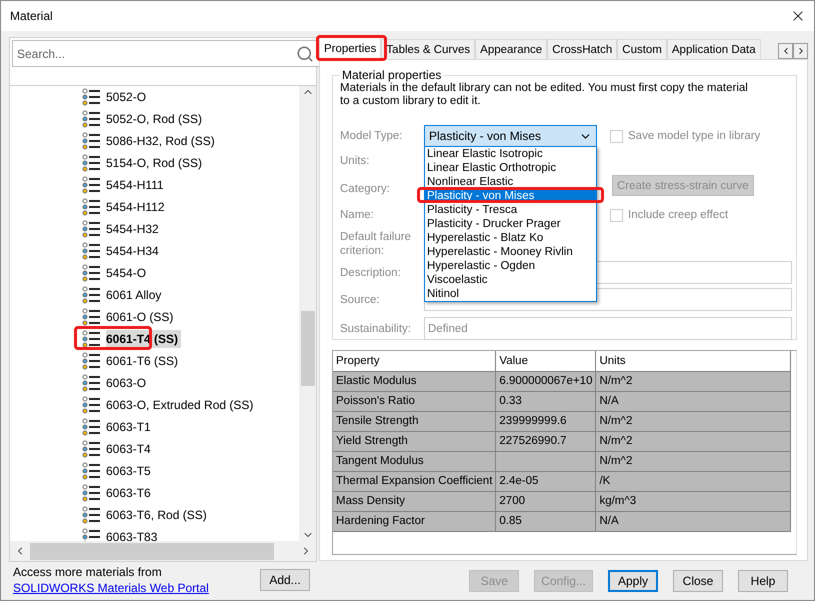 Image resolution: width=815 pixels, height=601 pixels. What do you see at coordinates (144, 361) in the screenshot?
I see `tree-item: 6061-T6 (SS)` at bounding box center [144, 361].